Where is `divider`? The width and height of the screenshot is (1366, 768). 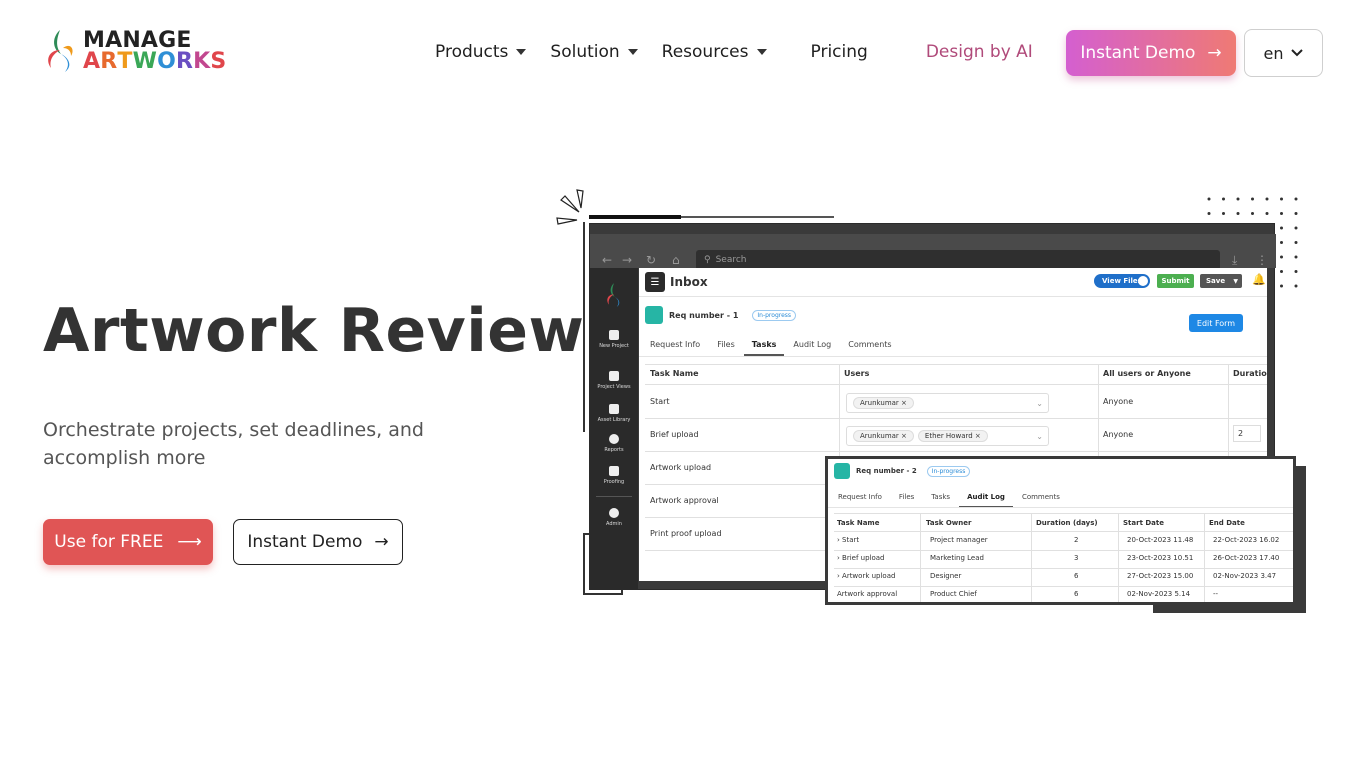
divider is located at coordinates (1060, 507).